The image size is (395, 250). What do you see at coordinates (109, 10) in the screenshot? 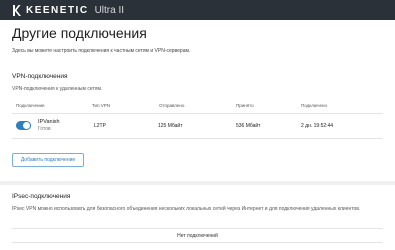
I see `model-name: Ultra II` at bounding box center [109, 10].